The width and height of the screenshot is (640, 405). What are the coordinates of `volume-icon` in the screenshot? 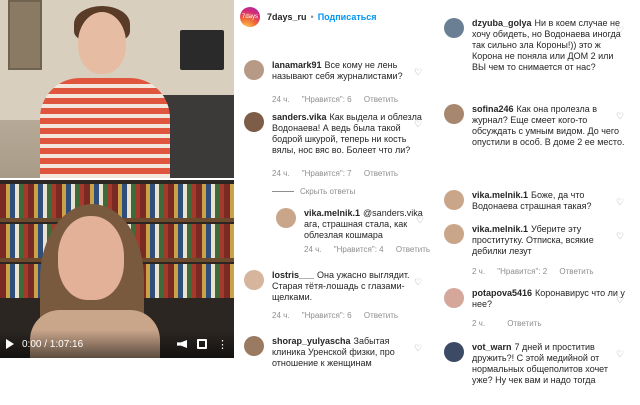 It's located at (182, 344).